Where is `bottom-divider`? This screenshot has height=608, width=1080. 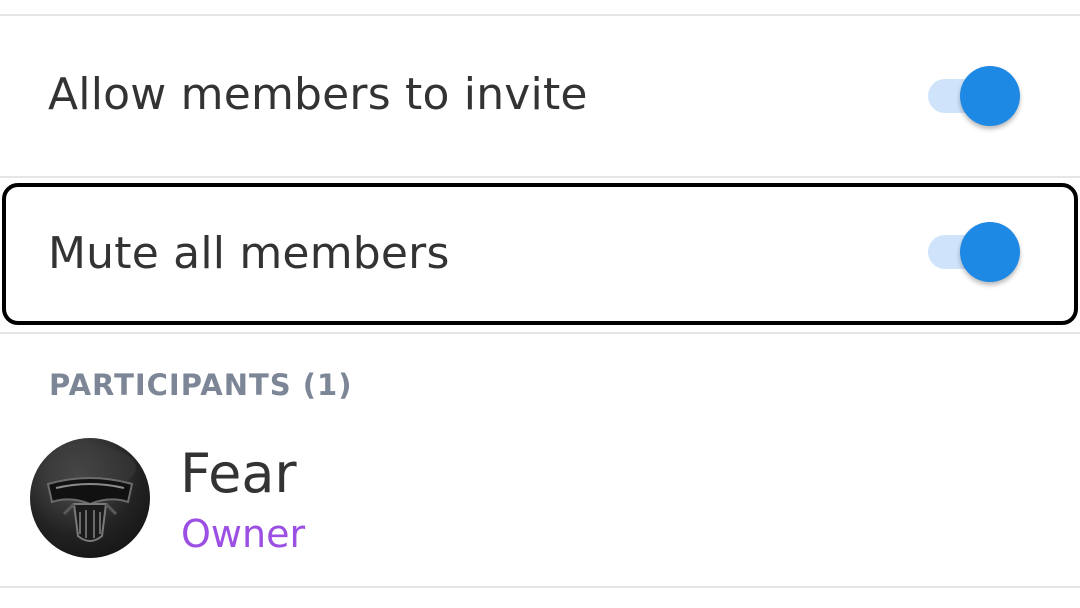
bottom-divider is located at coordinates (540, 587).